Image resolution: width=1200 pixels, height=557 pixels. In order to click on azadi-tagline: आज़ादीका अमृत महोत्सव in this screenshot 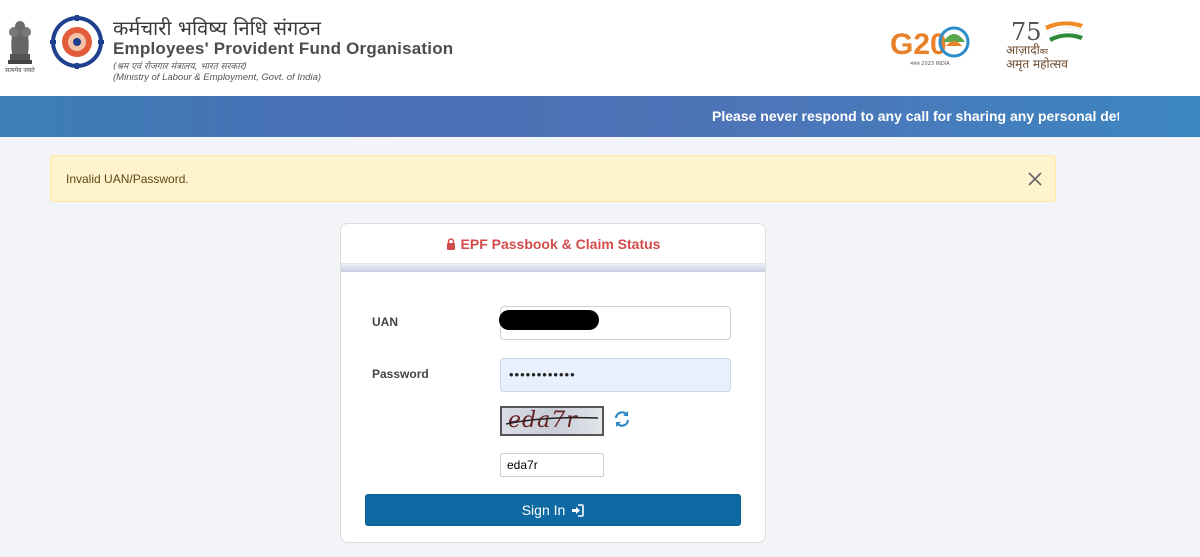, I will do `click(1037, 57)`.